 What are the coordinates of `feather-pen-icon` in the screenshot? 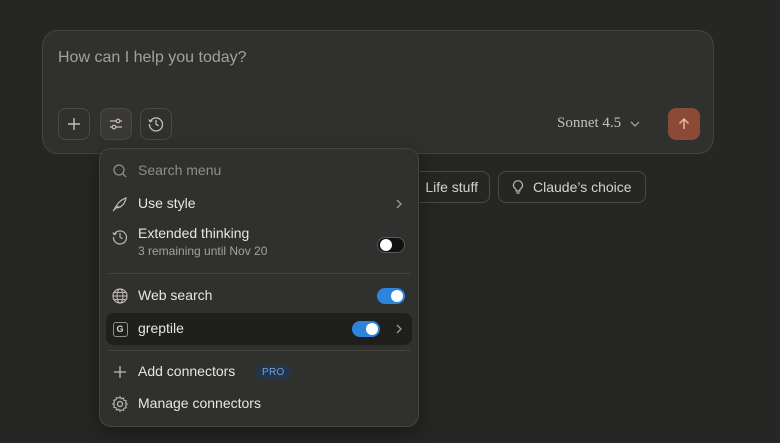 It's located at (120, 204).